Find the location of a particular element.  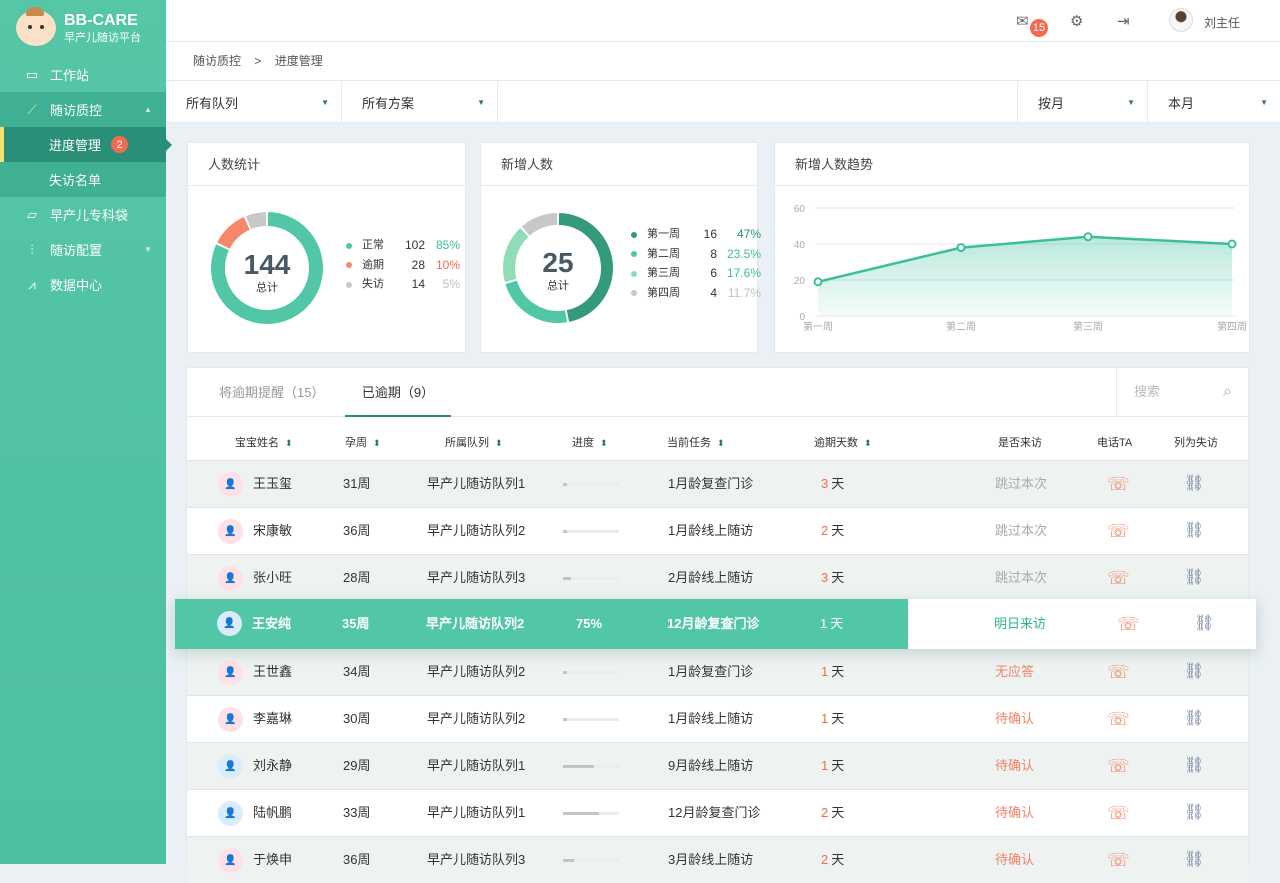

baby-name: 刘永静 is located at coordinates (272, 766).